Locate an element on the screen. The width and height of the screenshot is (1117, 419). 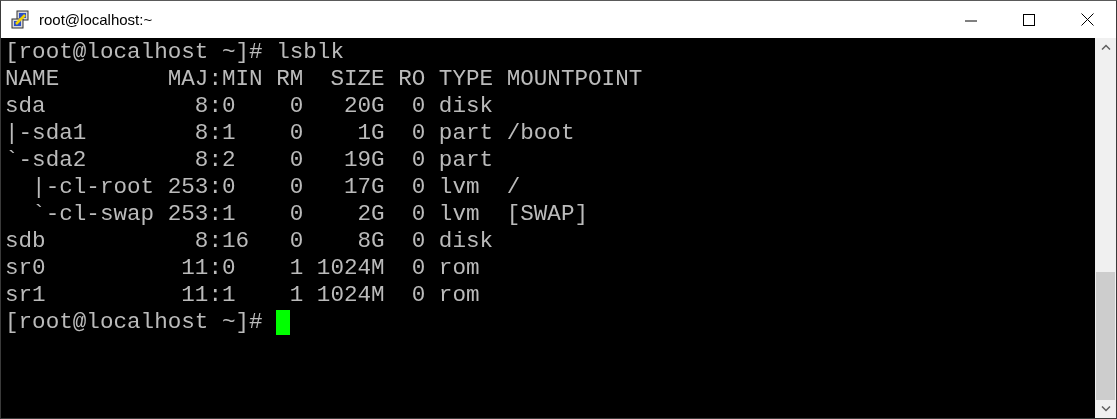
terminal-line: sda 8:0 0 20G 0 disk is located at coordinates (249, 106).